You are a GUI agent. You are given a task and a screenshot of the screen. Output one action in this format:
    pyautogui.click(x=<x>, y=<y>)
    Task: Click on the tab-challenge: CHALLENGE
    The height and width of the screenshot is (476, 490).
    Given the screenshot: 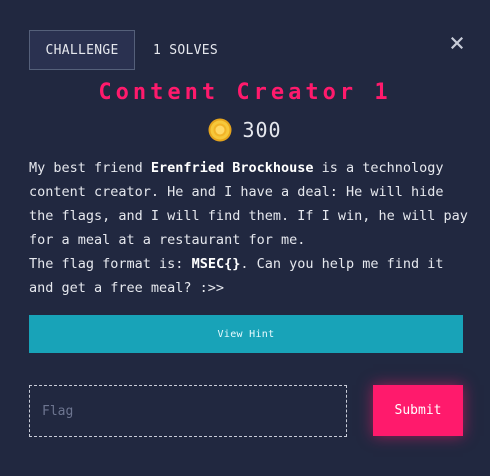 What is the action you would take?
    pyautogui.click(x=82, y=50)
    